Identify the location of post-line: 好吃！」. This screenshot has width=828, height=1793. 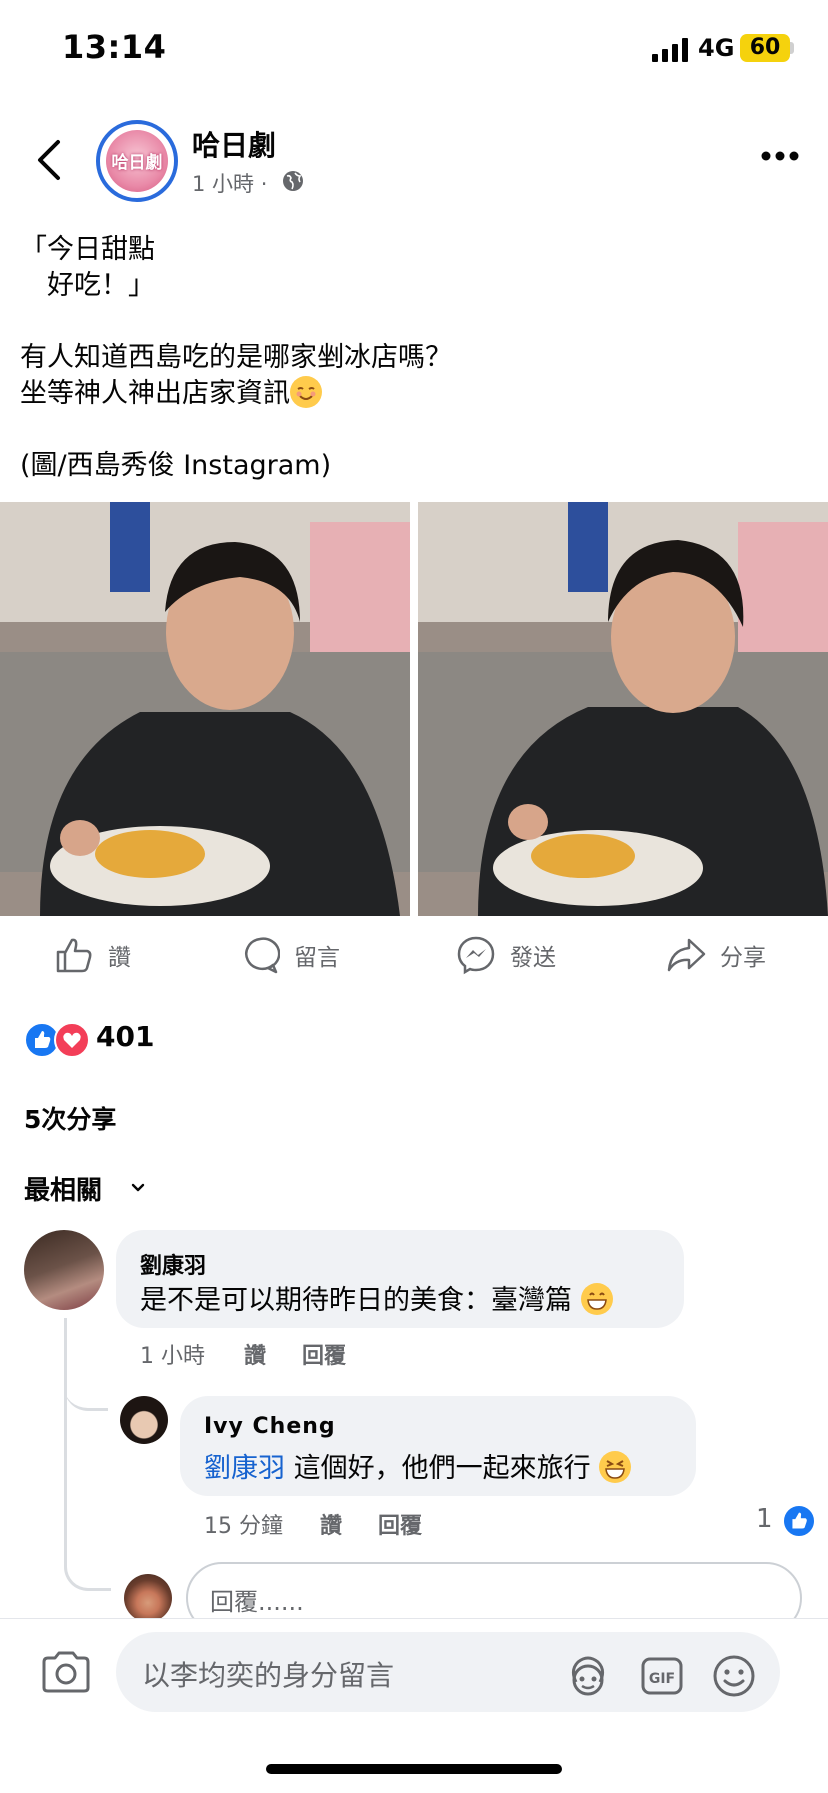
(87, 285).